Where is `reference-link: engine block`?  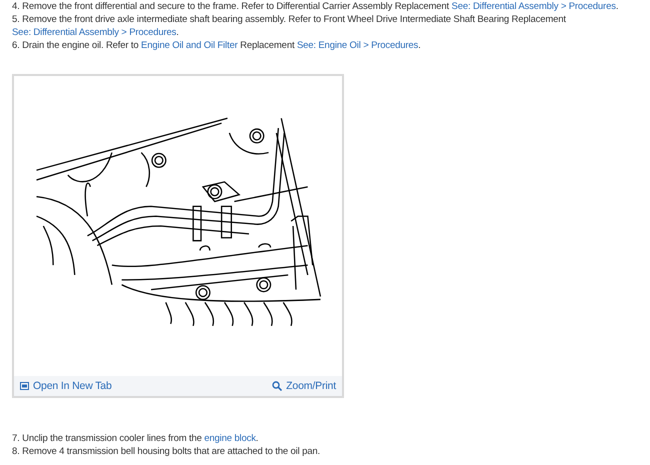
reference-link: engine block is located at coordinates (230, 438).